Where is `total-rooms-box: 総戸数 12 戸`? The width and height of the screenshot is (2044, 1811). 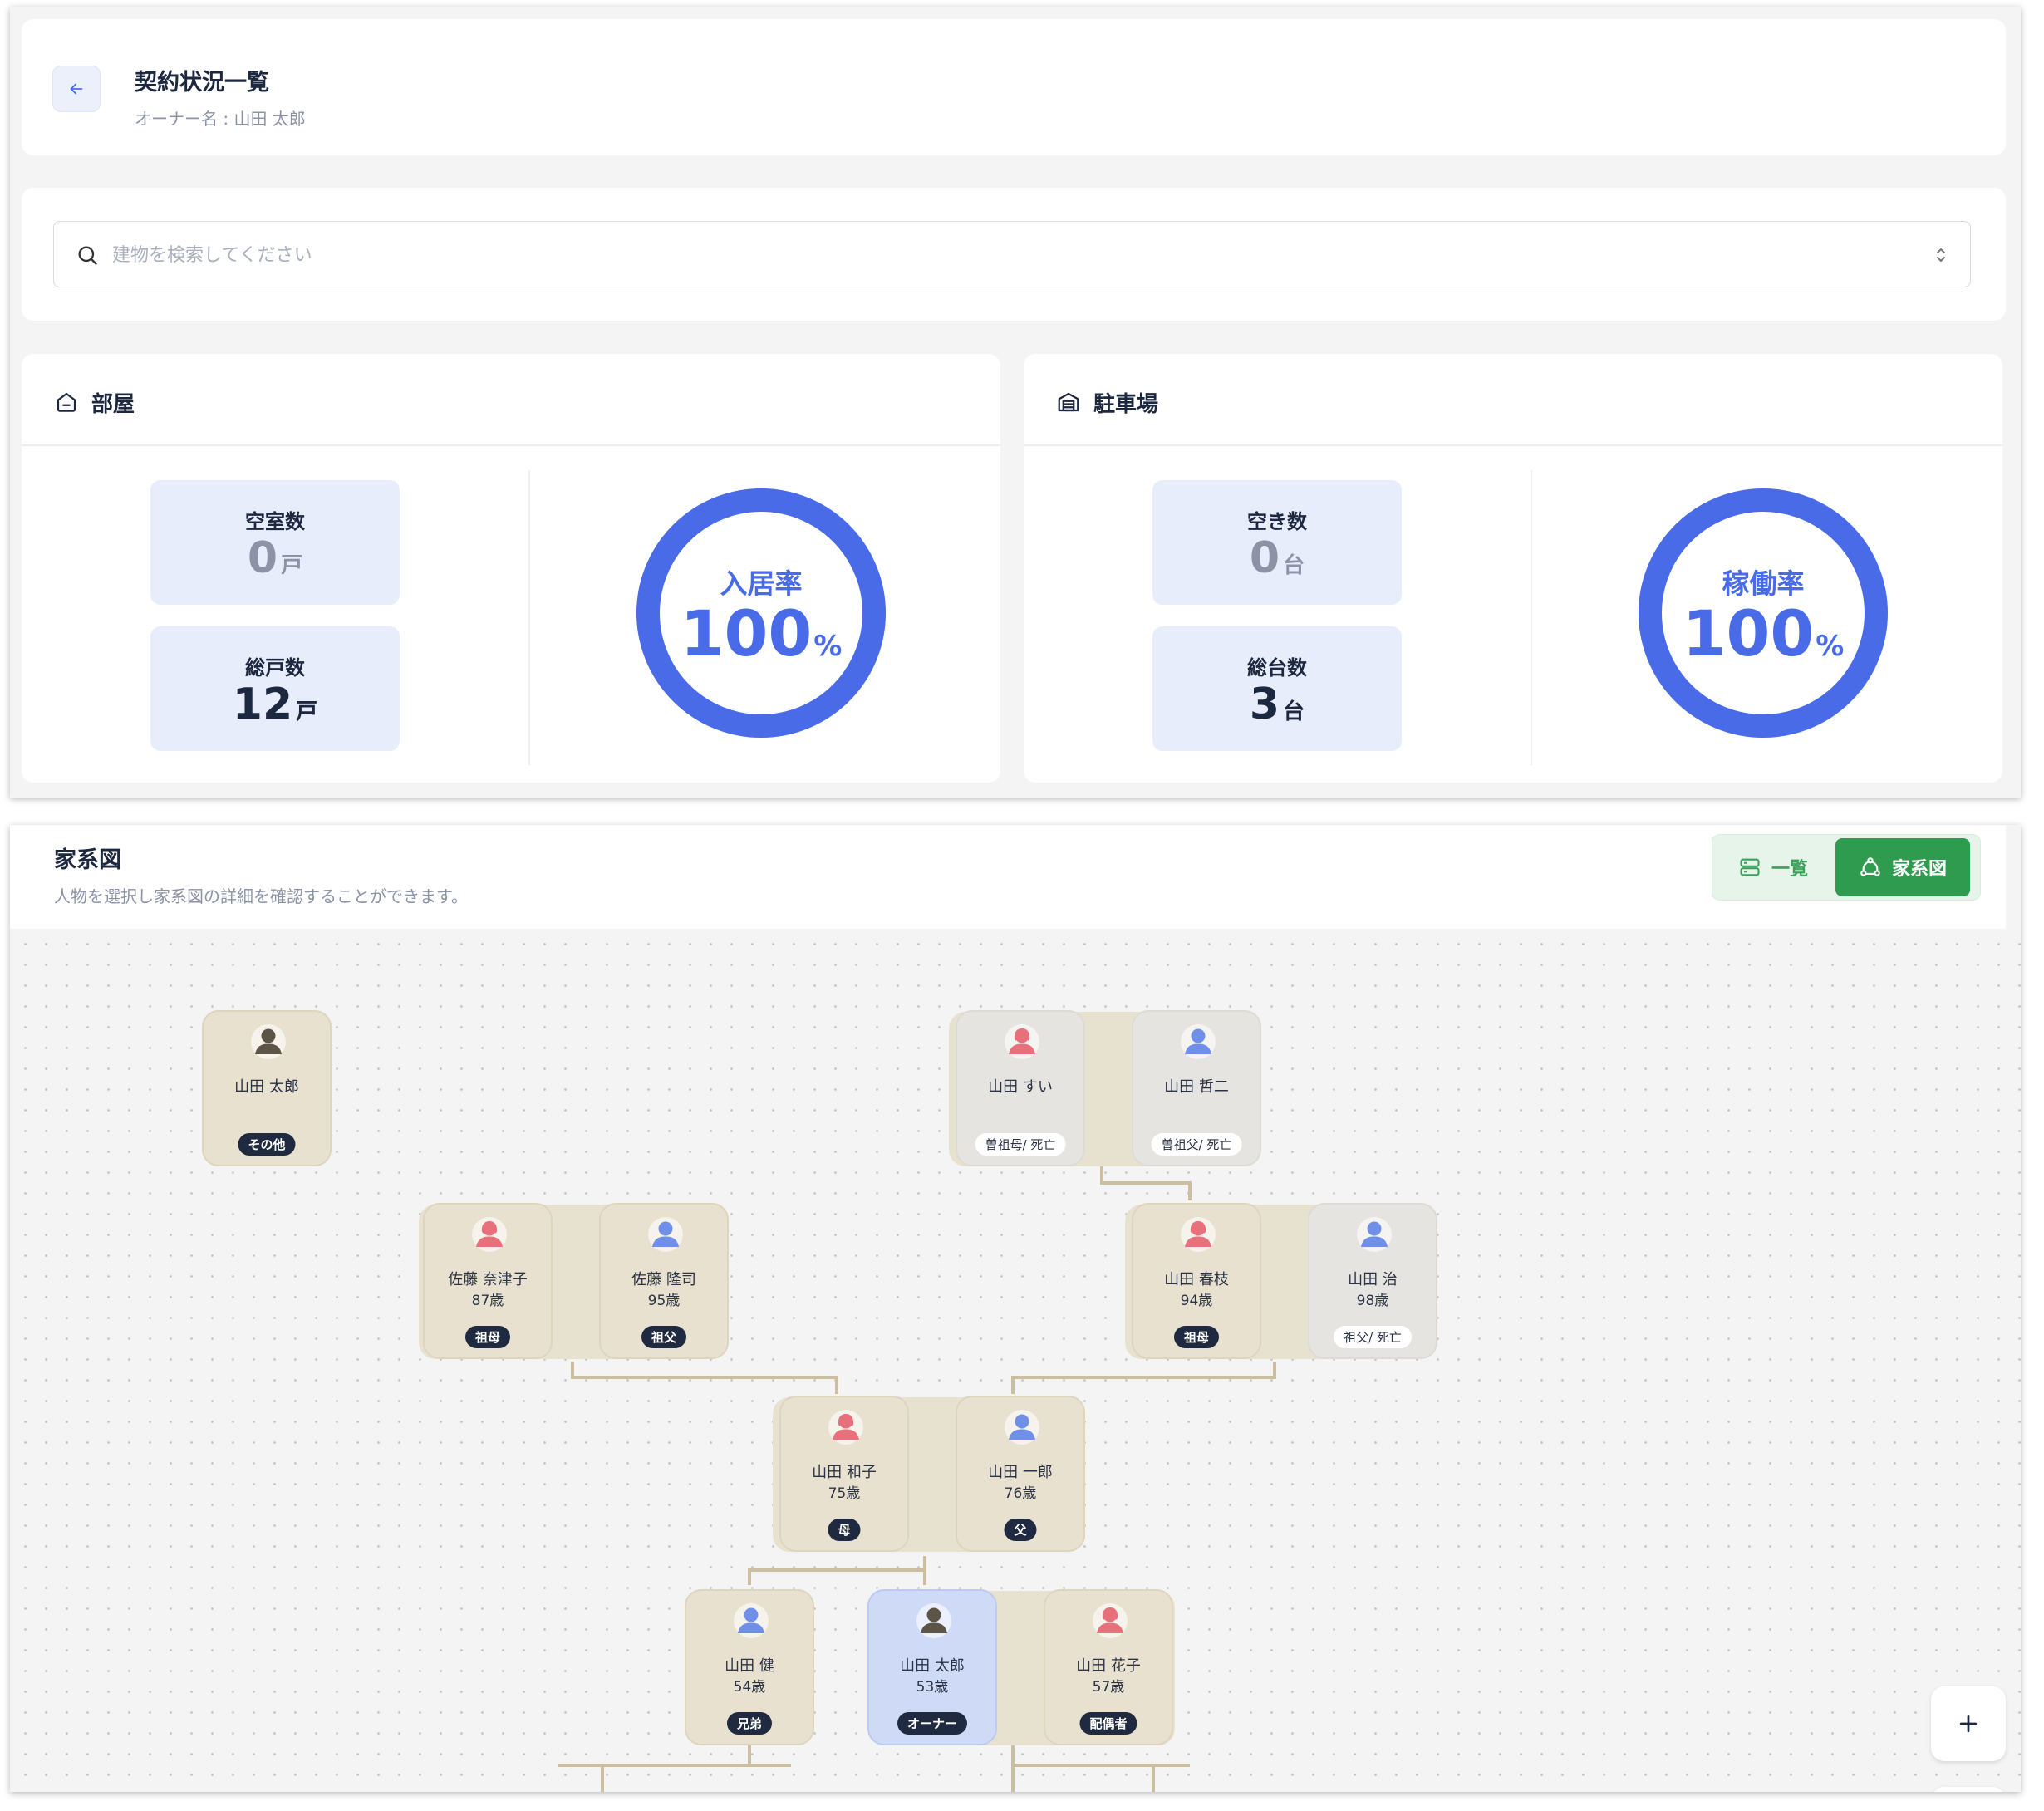
total-rooms-box: 総戸数 12 戸 is located at coordinates (275, 688).